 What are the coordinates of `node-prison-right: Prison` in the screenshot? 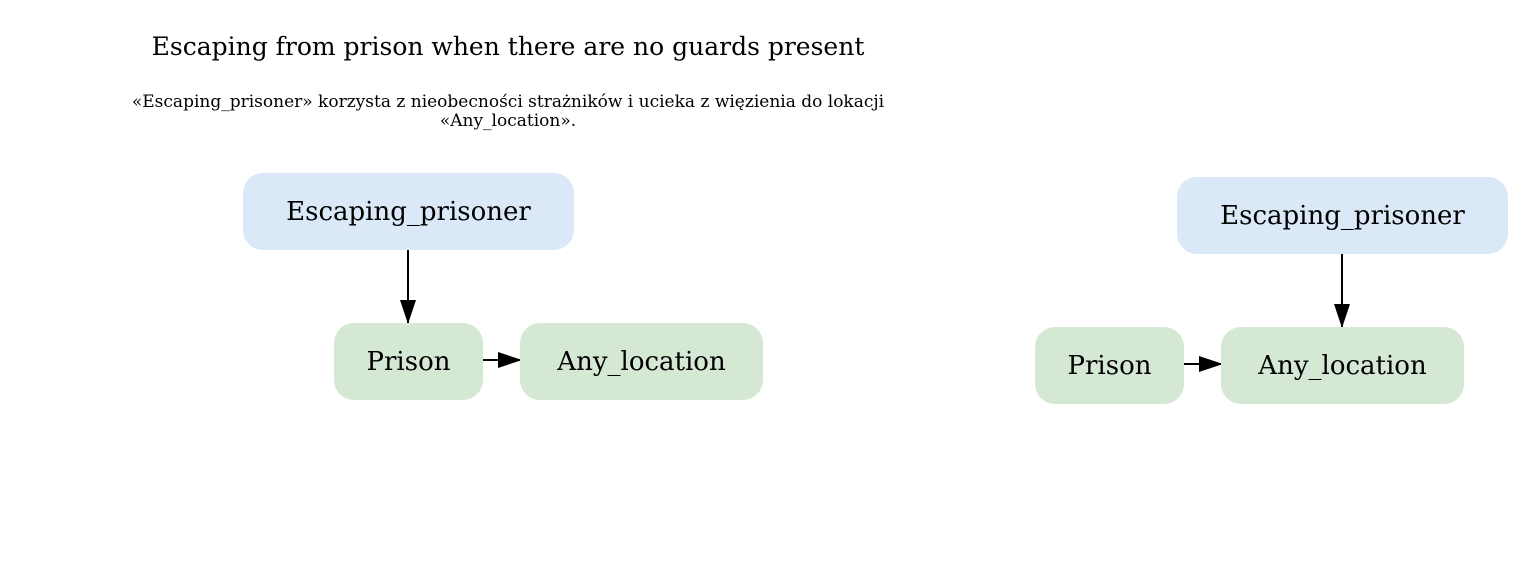 It's located at (1109, 365).